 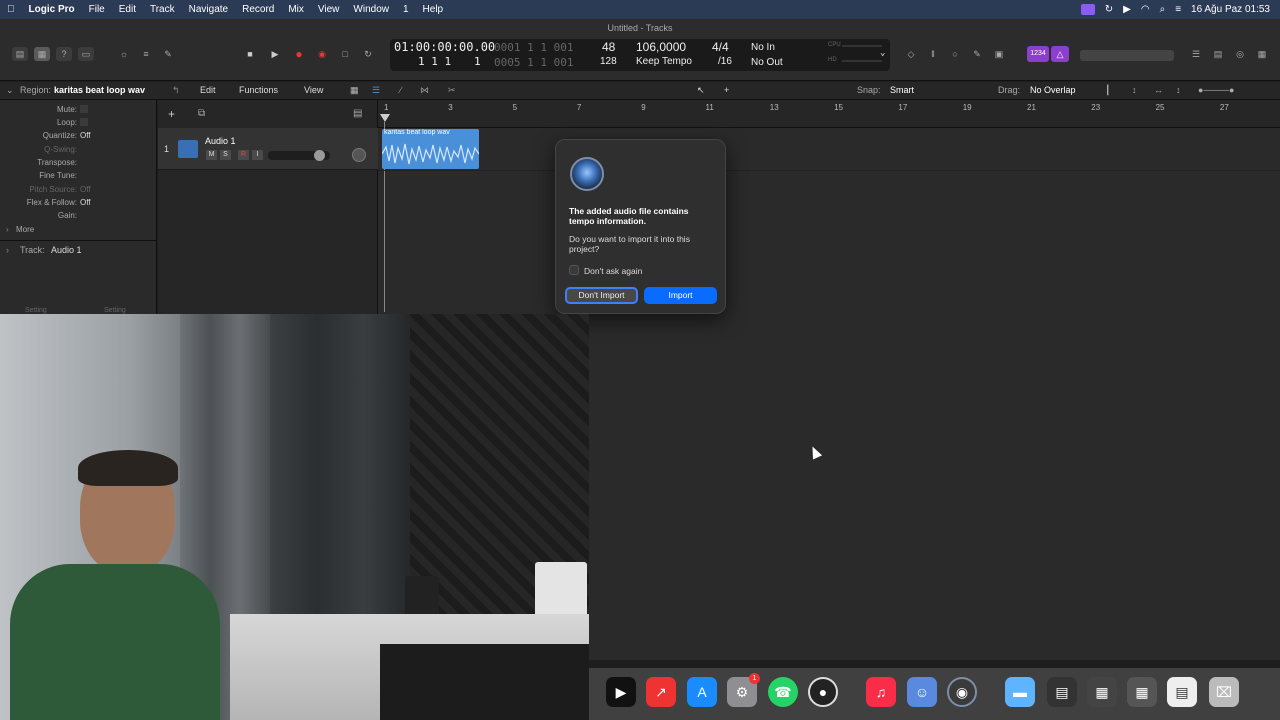 What do you see at coordinates (275, 54) in the screenshot?
I see `play-icon: ▶` at bounding box center [275, 54].